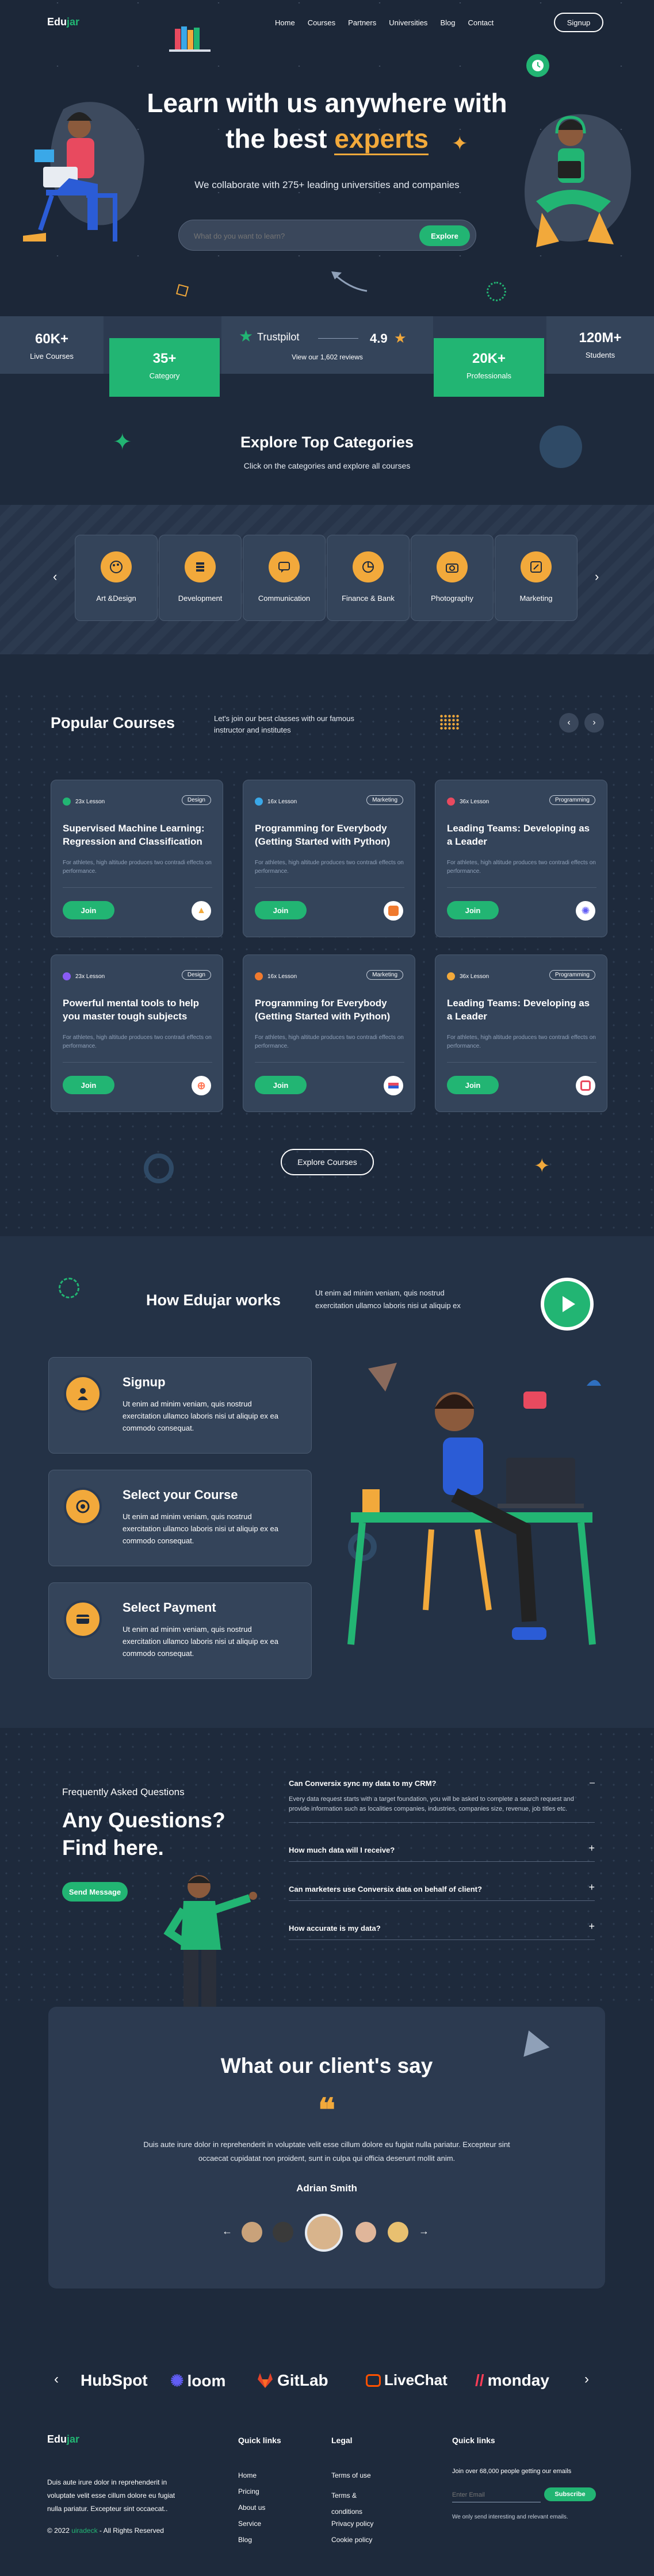 The height and width of the screenshot is (2576, 654). What do you see at coordinates (408, 22) in the screenshot?
I see `nav-universities: Universities` at bounding box center [408, 22].